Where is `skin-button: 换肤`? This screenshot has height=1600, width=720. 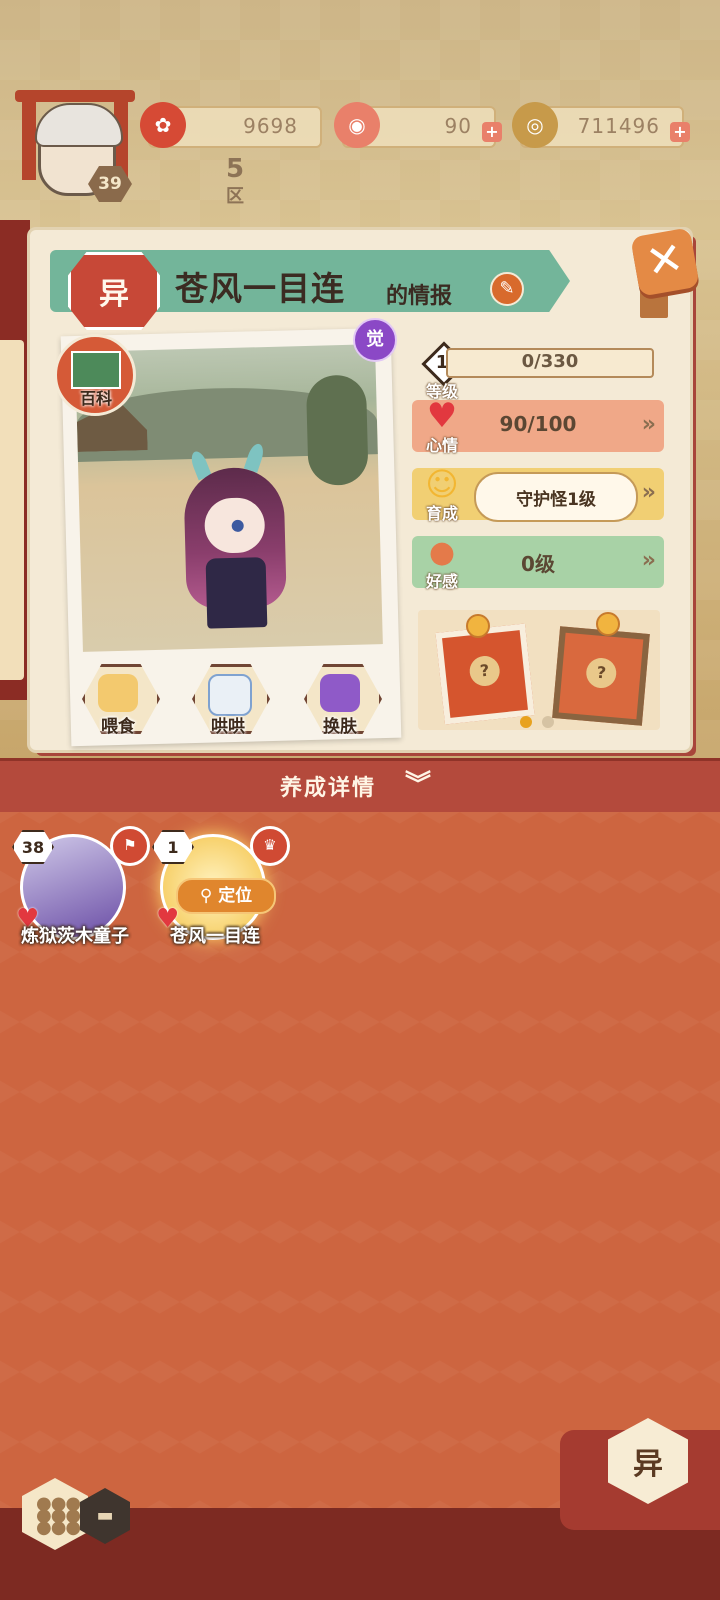 skin-button: 换肤 is located at coordinates (343, 702).